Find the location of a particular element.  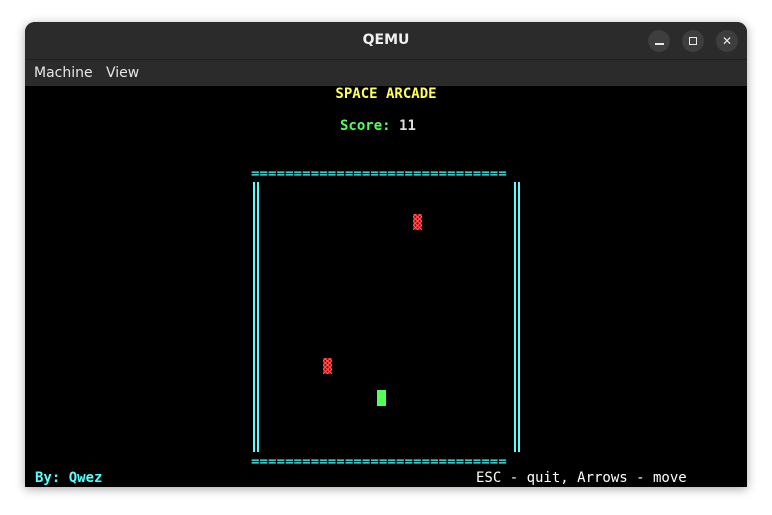

game-title: SPACE ARCADE is located at coordinates (386, 94).